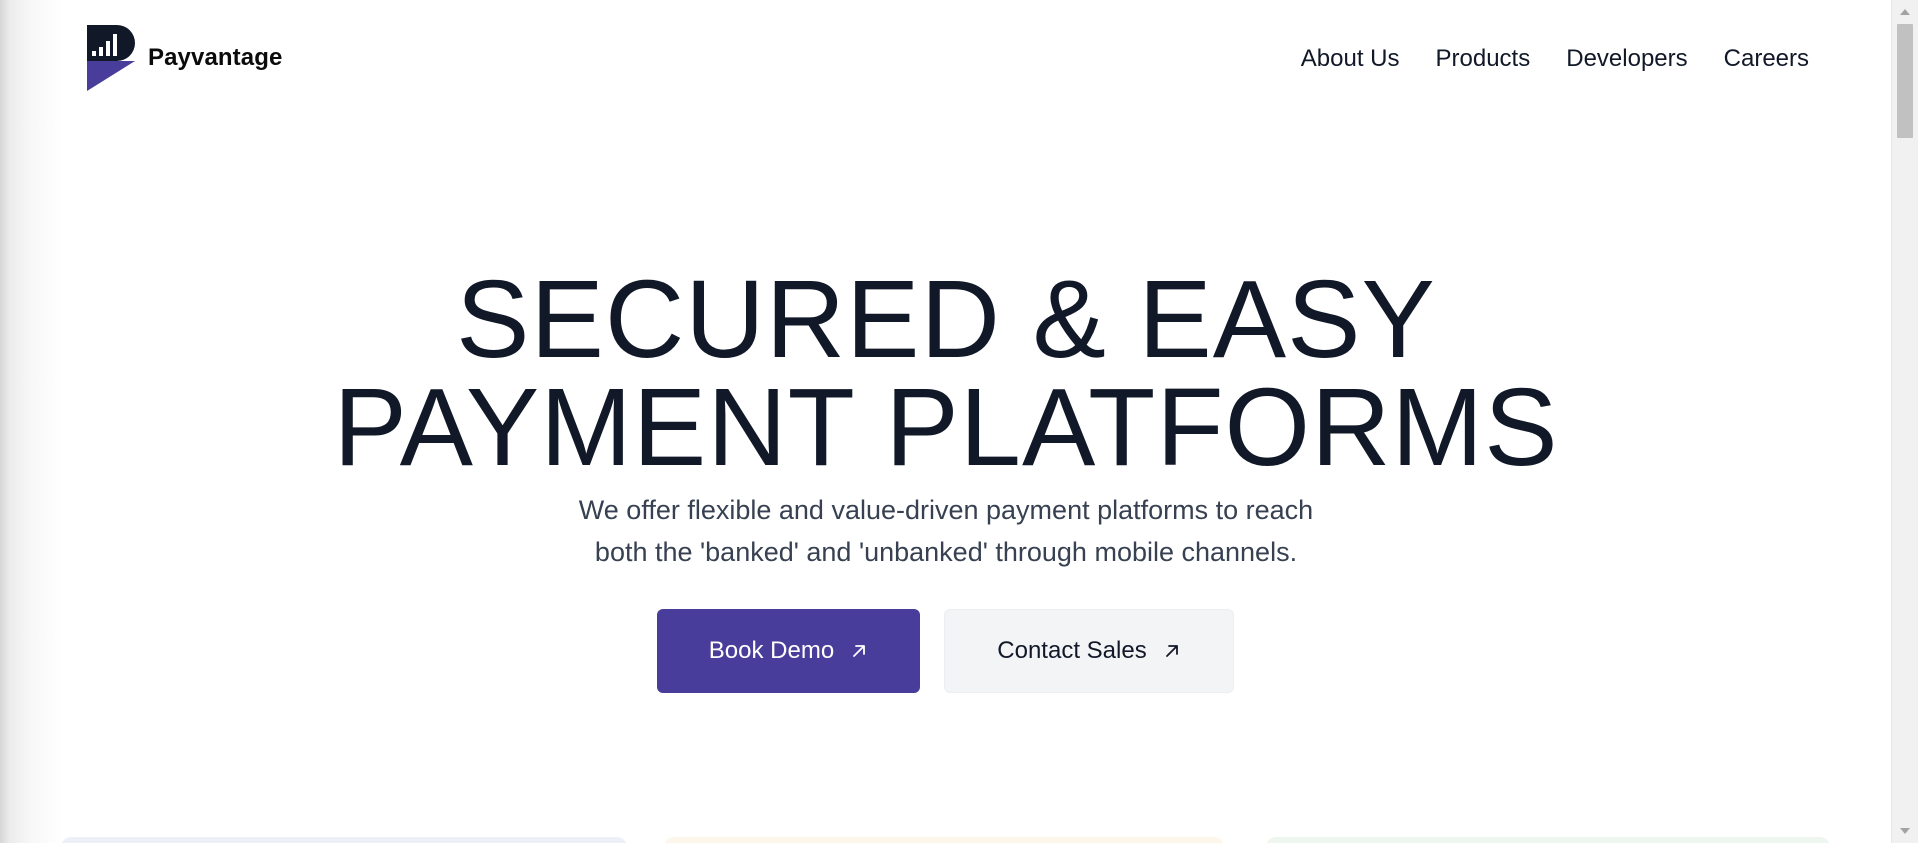 The image size is (1918, 843). Describe the element at coordinates (1766, 59) in the screenshot. I see `nav-item-careers: Careers` at that location.